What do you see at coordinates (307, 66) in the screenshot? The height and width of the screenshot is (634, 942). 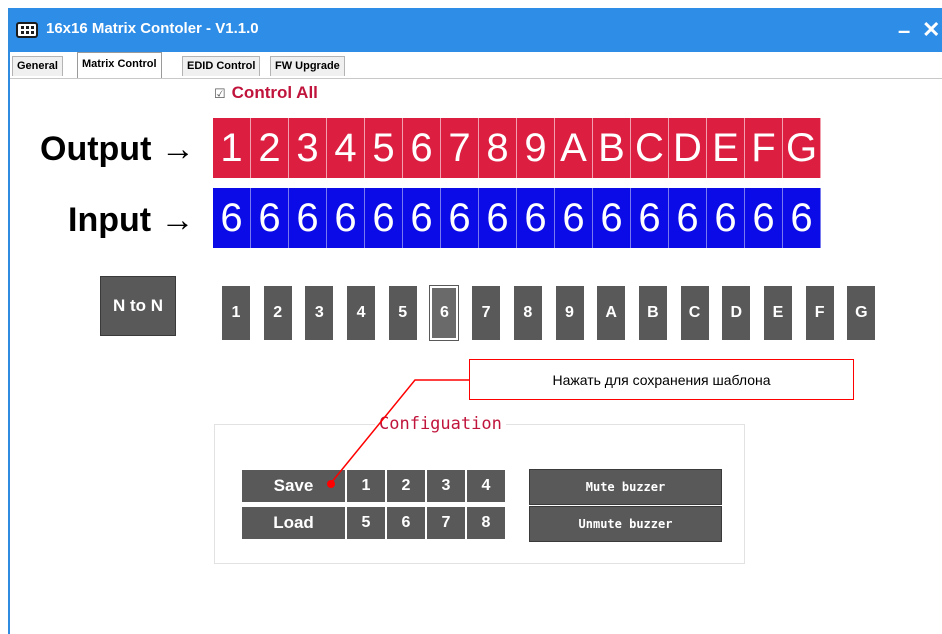 I see `tab-fw-upgrade: FW Upgrade` at bounding box center [307, 66].